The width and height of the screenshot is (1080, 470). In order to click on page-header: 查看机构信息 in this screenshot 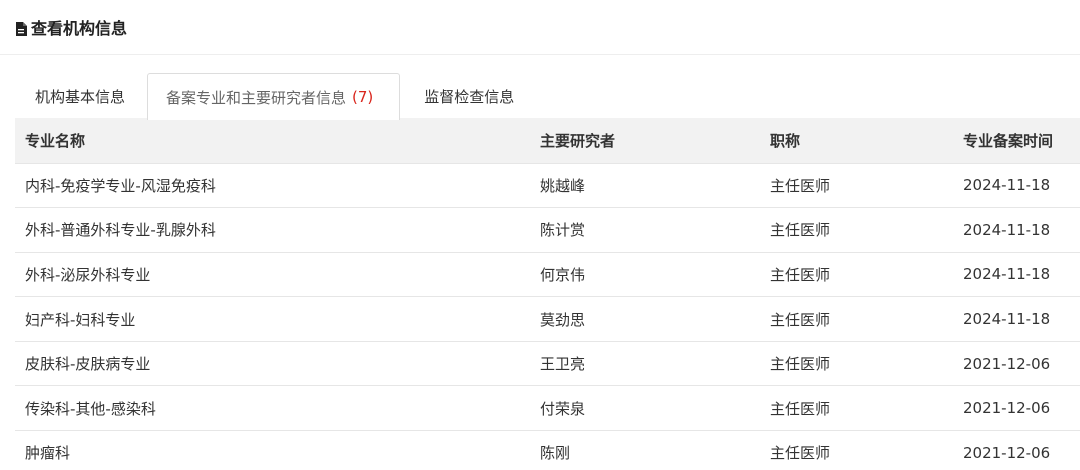, I will do `click(540, 27)`.